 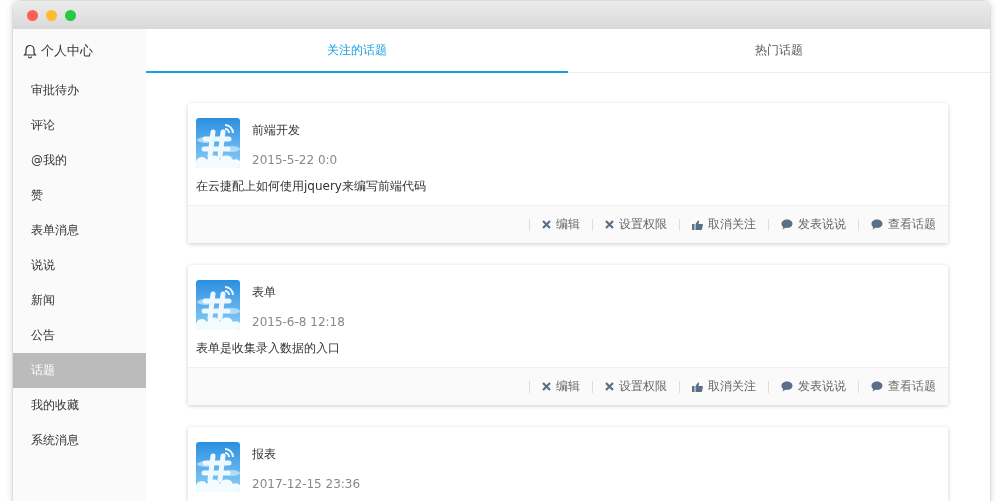 What do you see at coordinates (79, 335) in the screenshot?
I see `sidebar-item: 公告` at bounding box center [79, 335].